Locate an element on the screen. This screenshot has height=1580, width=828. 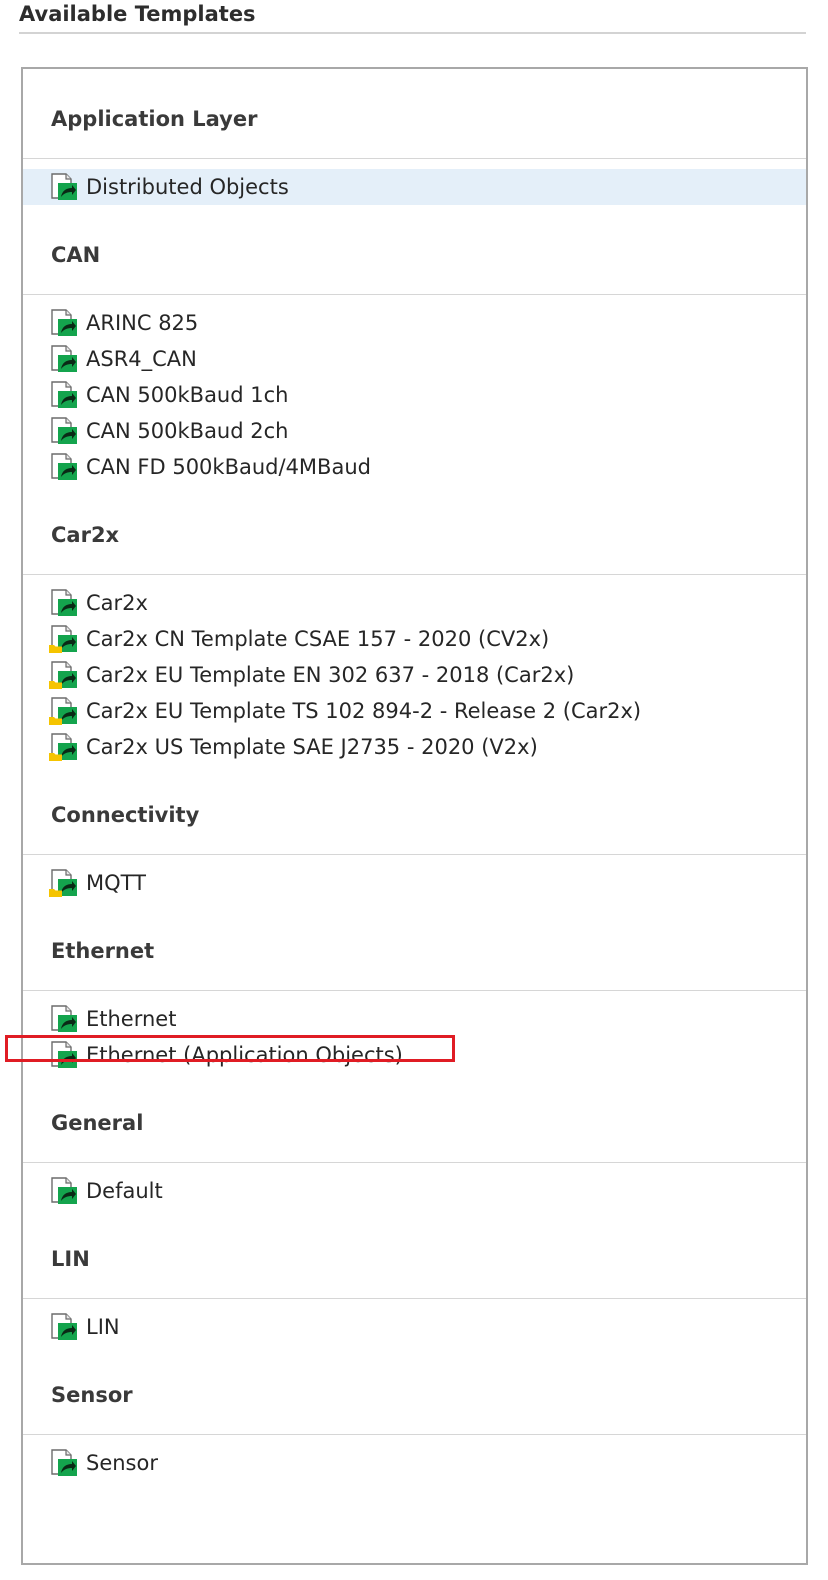
template-item-label: Distributed Objects is located at coordinates (187, 187).